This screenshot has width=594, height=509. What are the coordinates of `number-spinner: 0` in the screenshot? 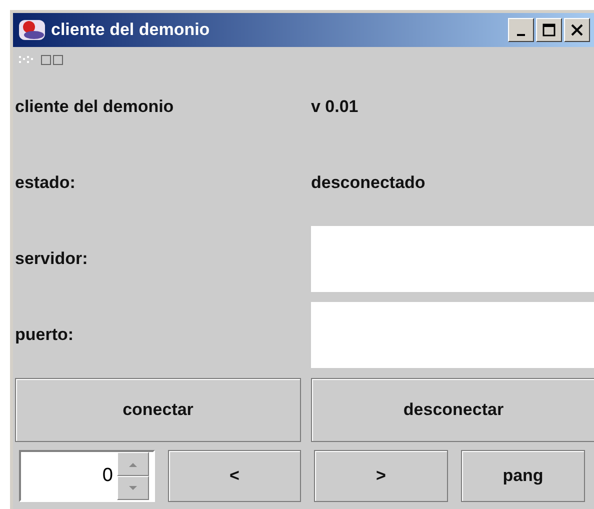 It's located at (87, 476).